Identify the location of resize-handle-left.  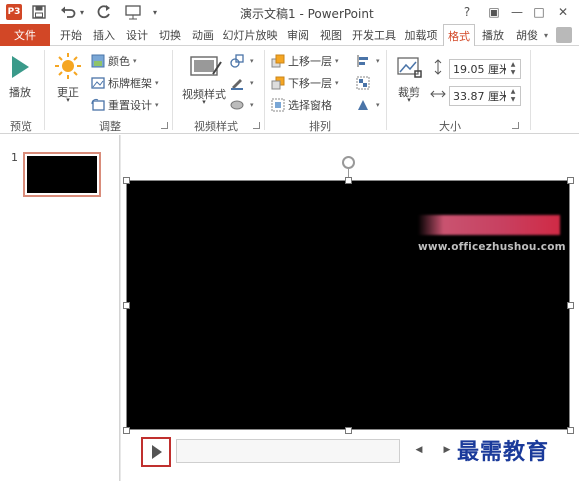
(126, 305).